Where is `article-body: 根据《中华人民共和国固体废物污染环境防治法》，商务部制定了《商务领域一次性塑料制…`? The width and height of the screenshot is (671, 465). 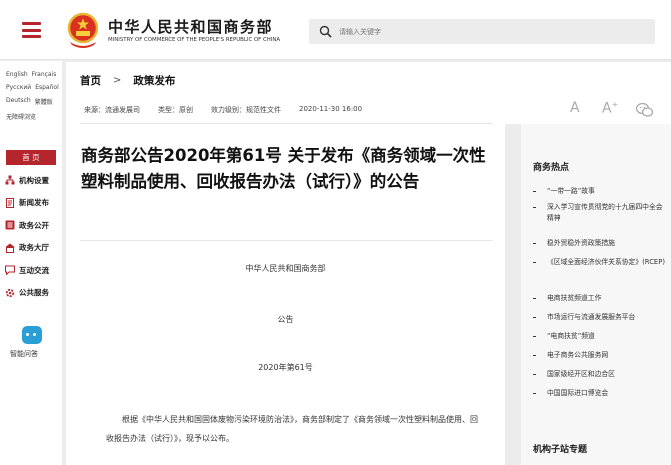
article-body: 根据《中华人民共和国固体废物污染环境防治法》，商务部制定了《商务领域一次性塑料制… is located at coordinates (292, 429).